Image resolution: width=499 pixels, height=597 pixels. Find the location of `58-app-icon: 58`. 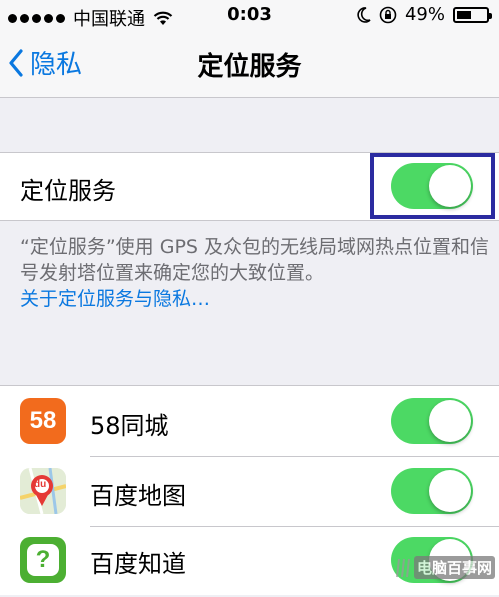

58-app-icon: 58 is located at coordinates (43, 421).